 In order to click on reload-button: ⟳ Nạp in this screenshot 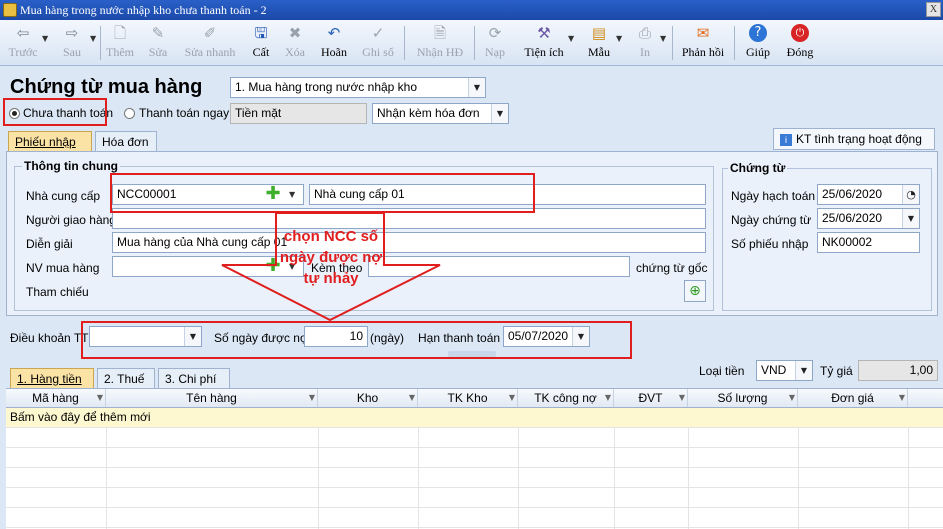, I will do `click(495, 43)`.